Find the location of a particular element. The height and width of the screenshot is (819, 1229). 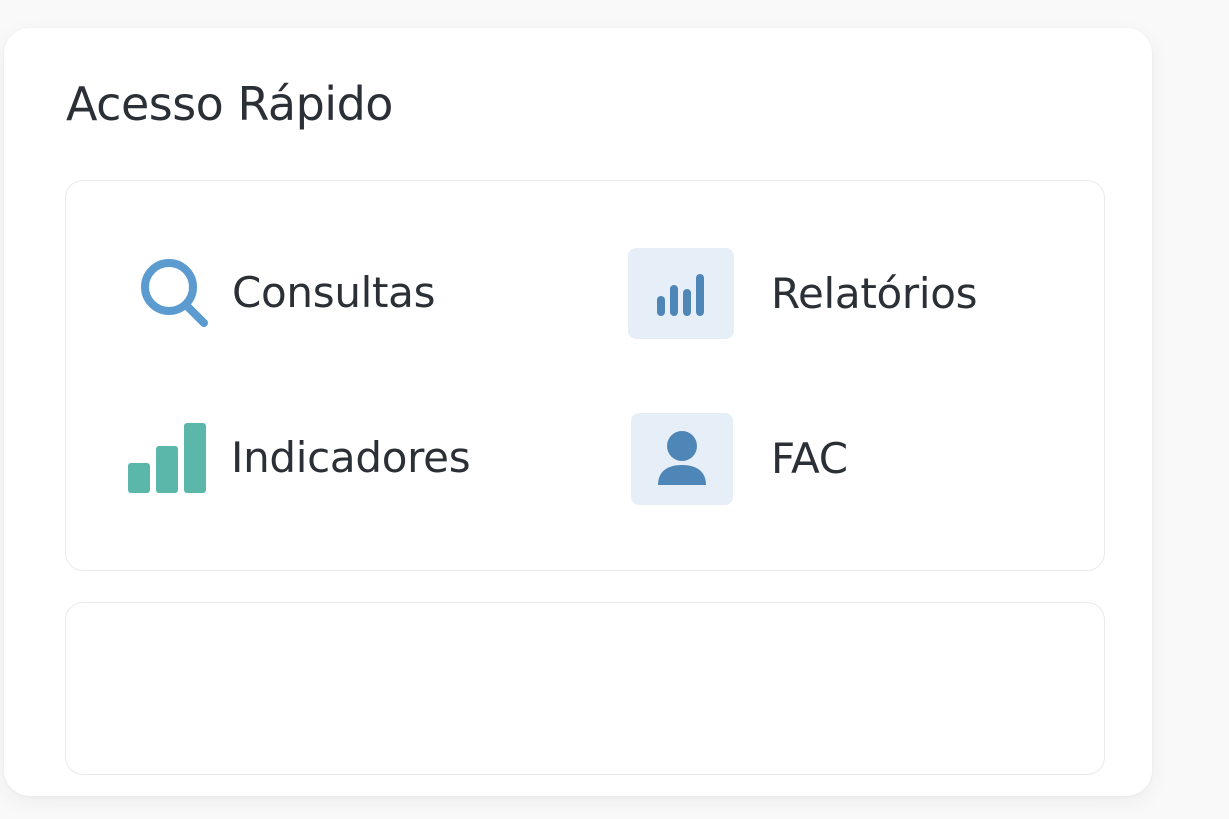

bar-chart-icon is located at coordinates (681, 293).